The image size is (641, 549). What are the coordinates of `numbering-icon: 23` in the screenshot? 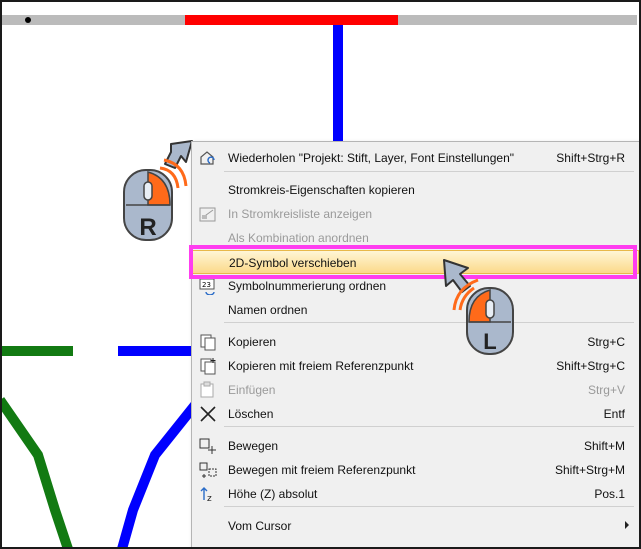 It's located at (208, 286).